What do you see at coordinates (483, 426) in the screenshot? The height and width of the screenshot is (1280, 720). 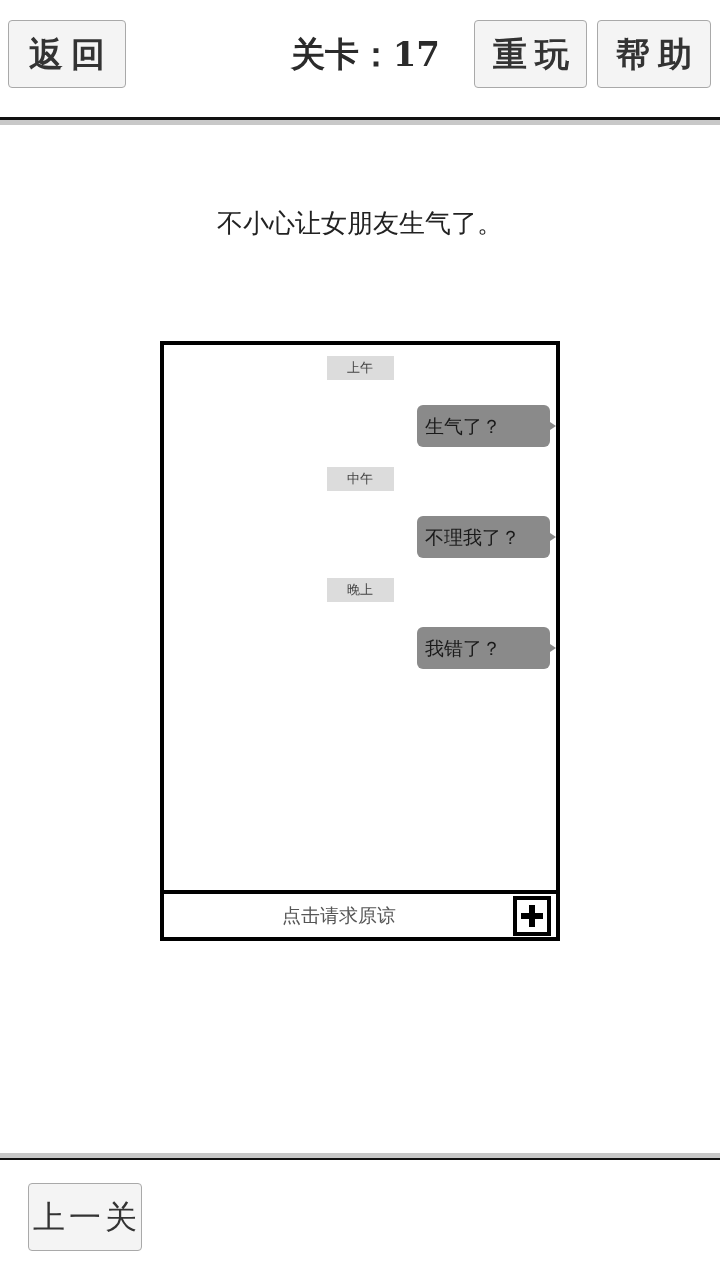 I see `chat-bubble: 生气了？` at bounding box center [483, 426].